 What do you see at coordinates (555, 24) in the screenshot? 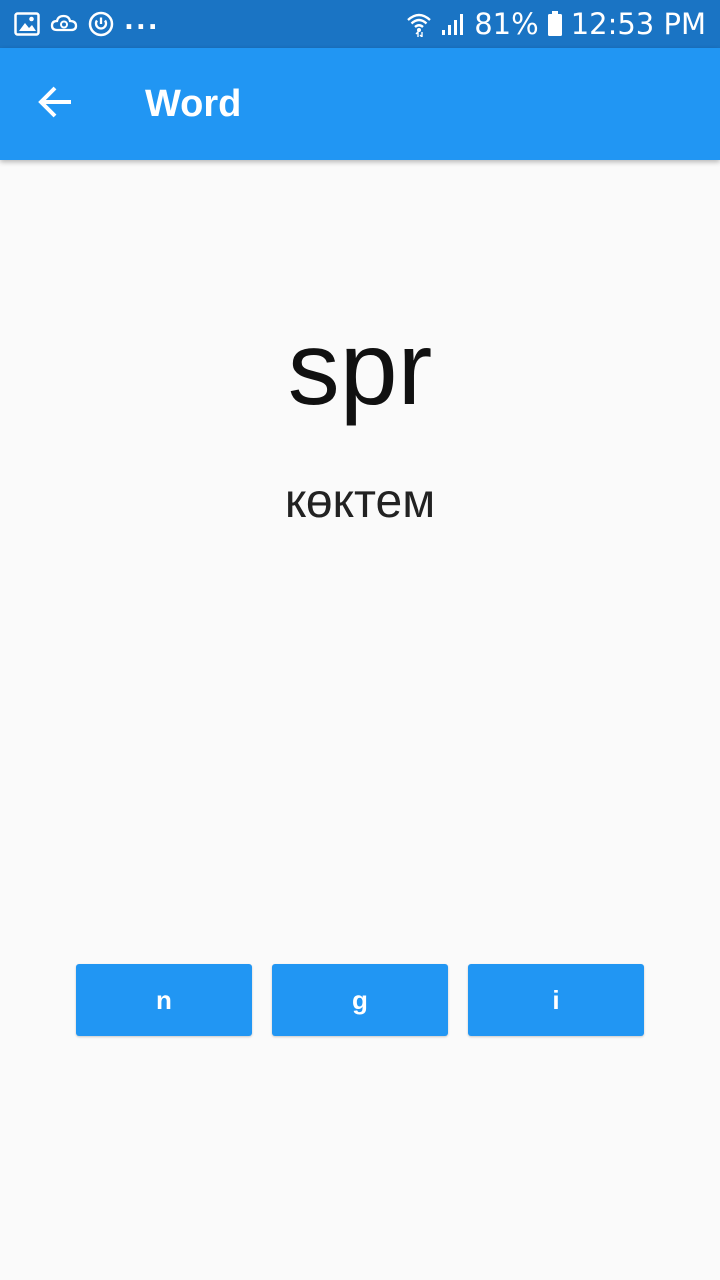
I see `battery-icon` at bounding box center [555, 24].